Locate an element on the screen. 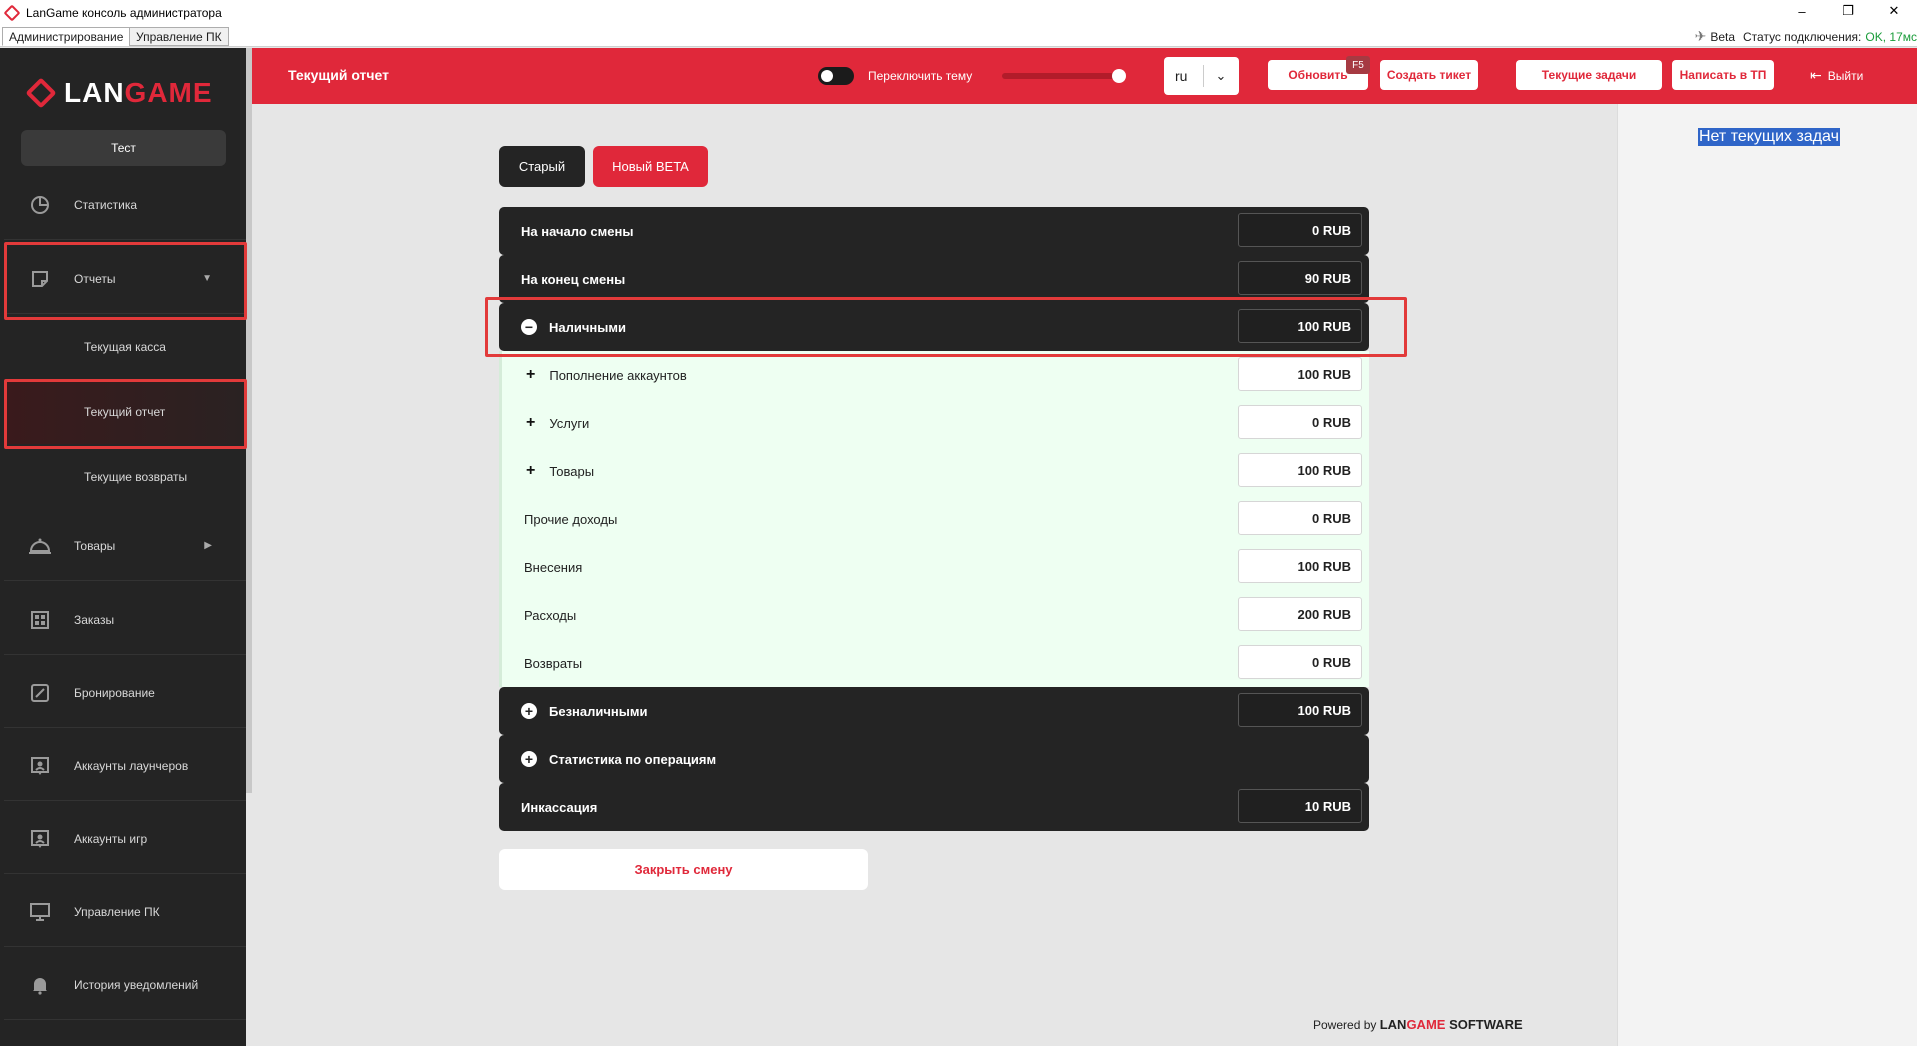  row-label: Внесения is located at coordinates (553, 567).